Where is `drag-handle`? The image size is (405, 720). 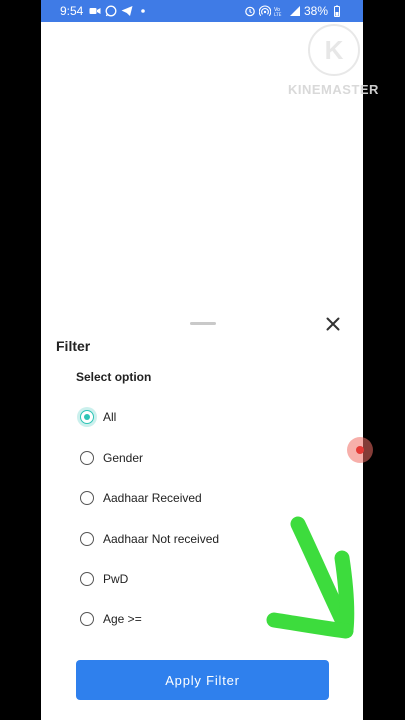
drag-handle is located at coordinates (203, 323).